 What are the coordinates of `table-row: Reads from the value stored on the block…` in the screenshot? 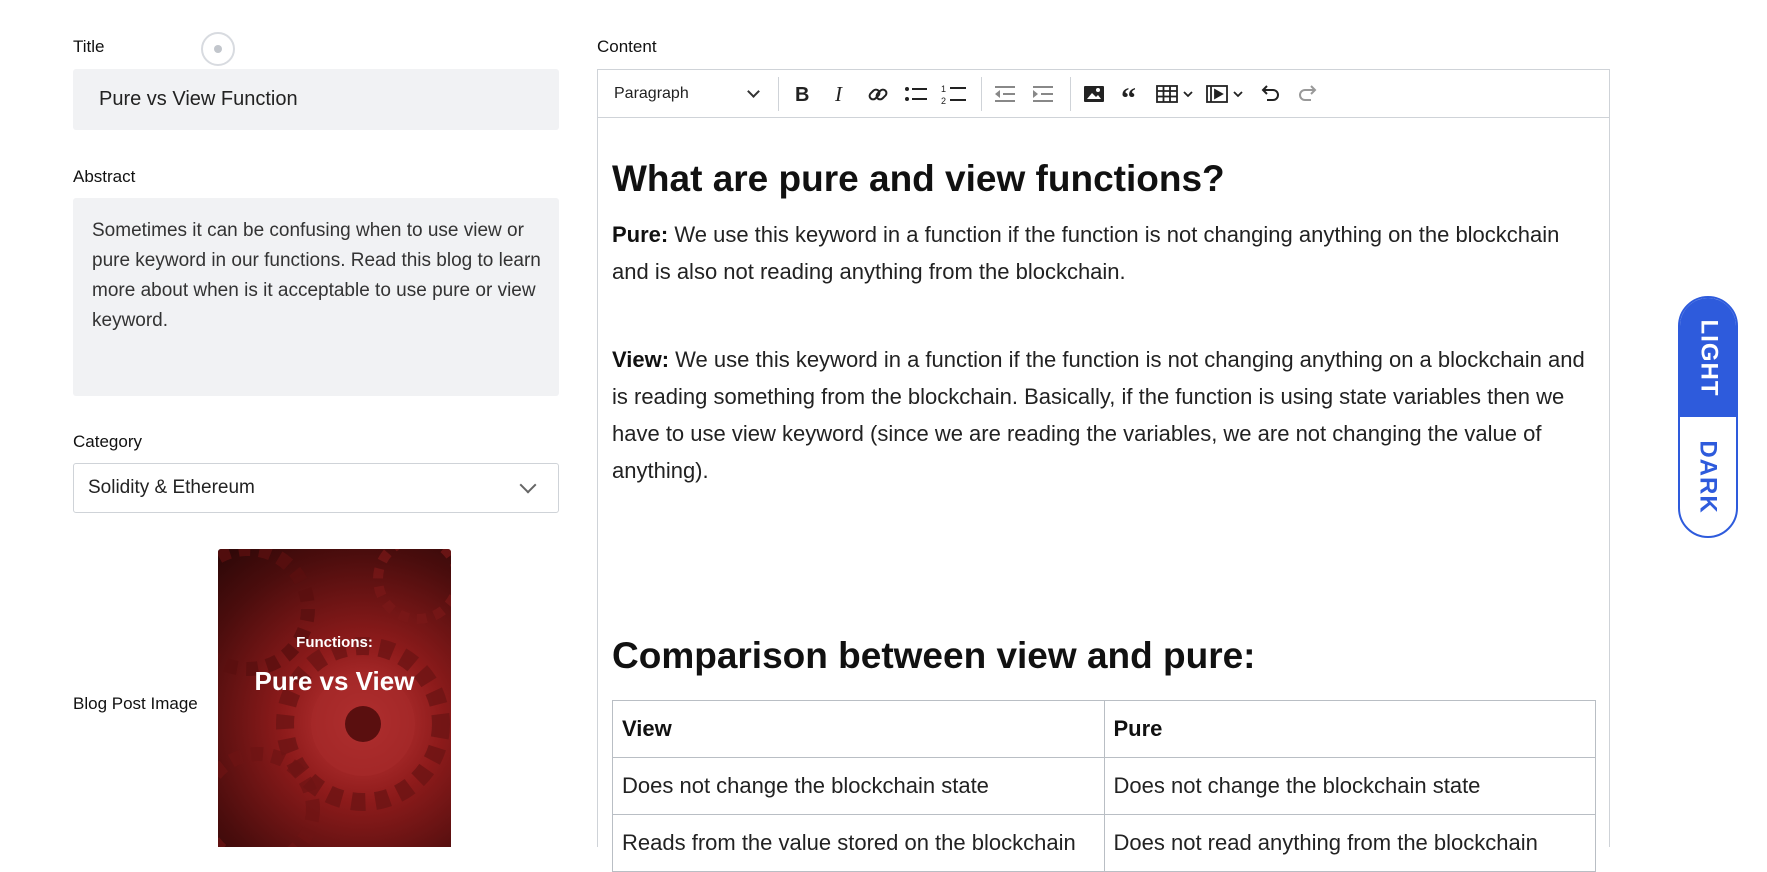 It's located at (1104, 843).